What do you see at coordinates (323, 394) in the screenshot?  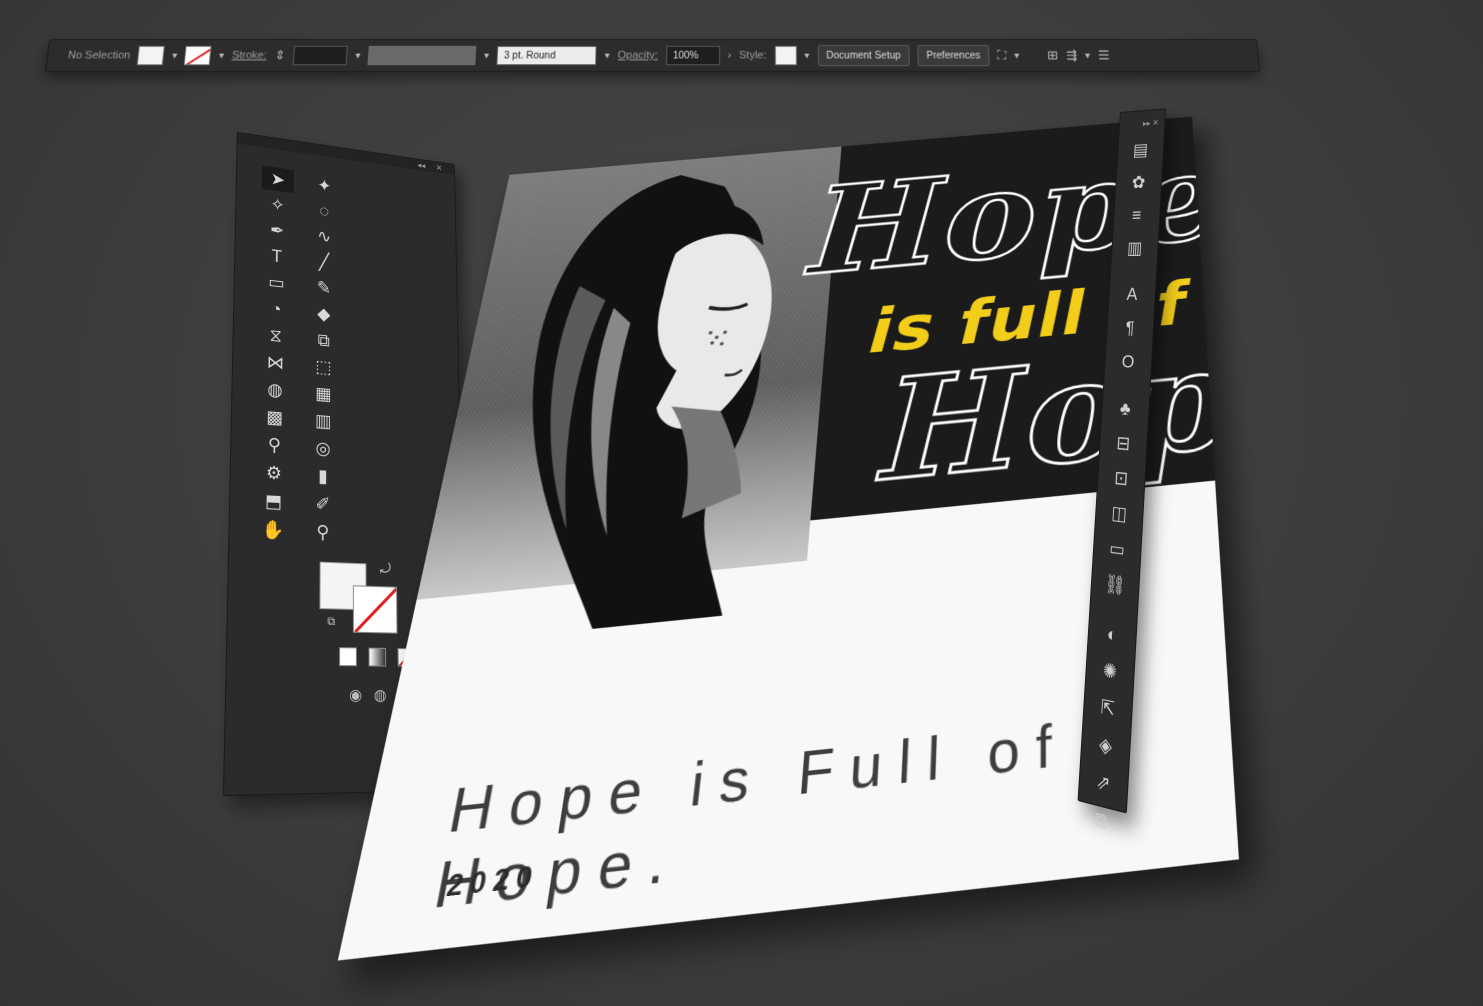 I see `perspective-grid-tool-icon: ▦` at bounding box center [323, 394].